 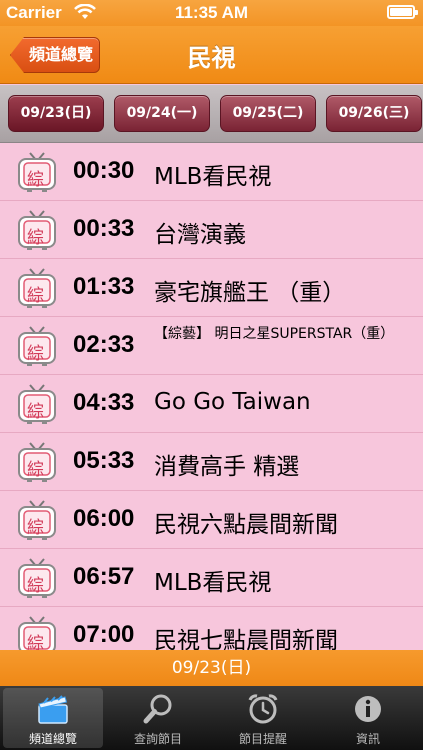 What do you see at coordinates (52, 739) in the screenshot?
I see `tab-label: 頻道總覽` at bounding box center [52, 739].